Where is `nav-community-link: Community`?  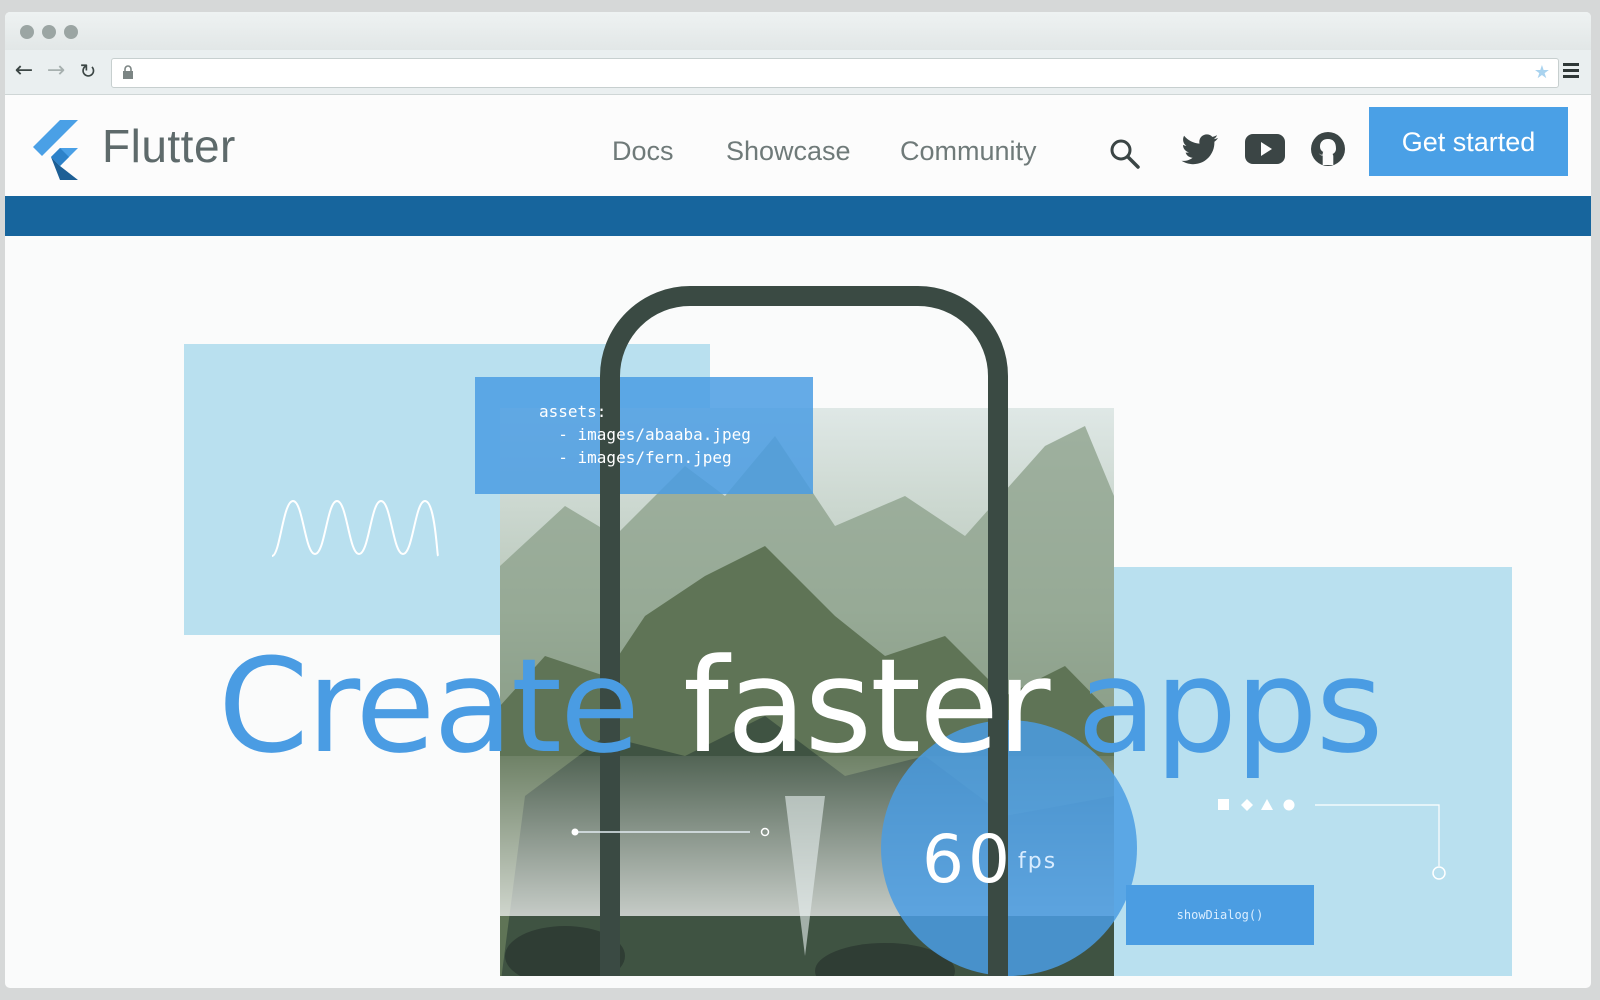 nav-community-link: Community is located at coordinates (968, 151).